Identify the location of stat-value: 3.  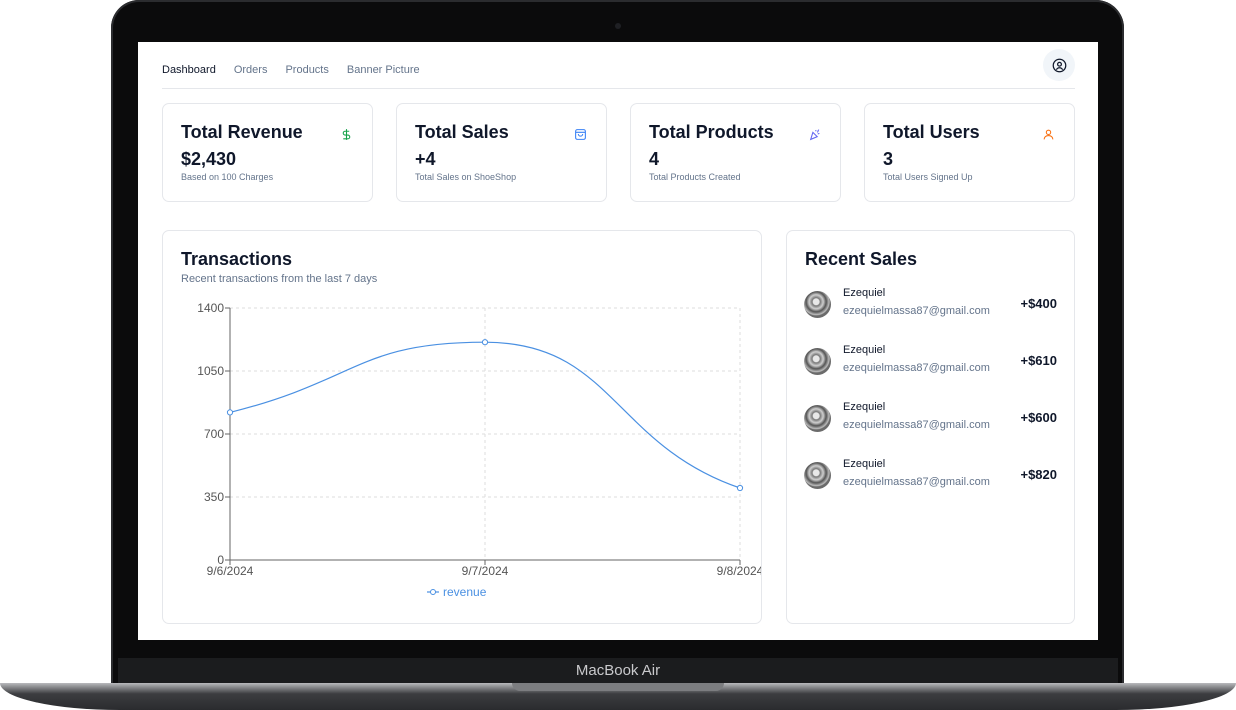
(888, 159).